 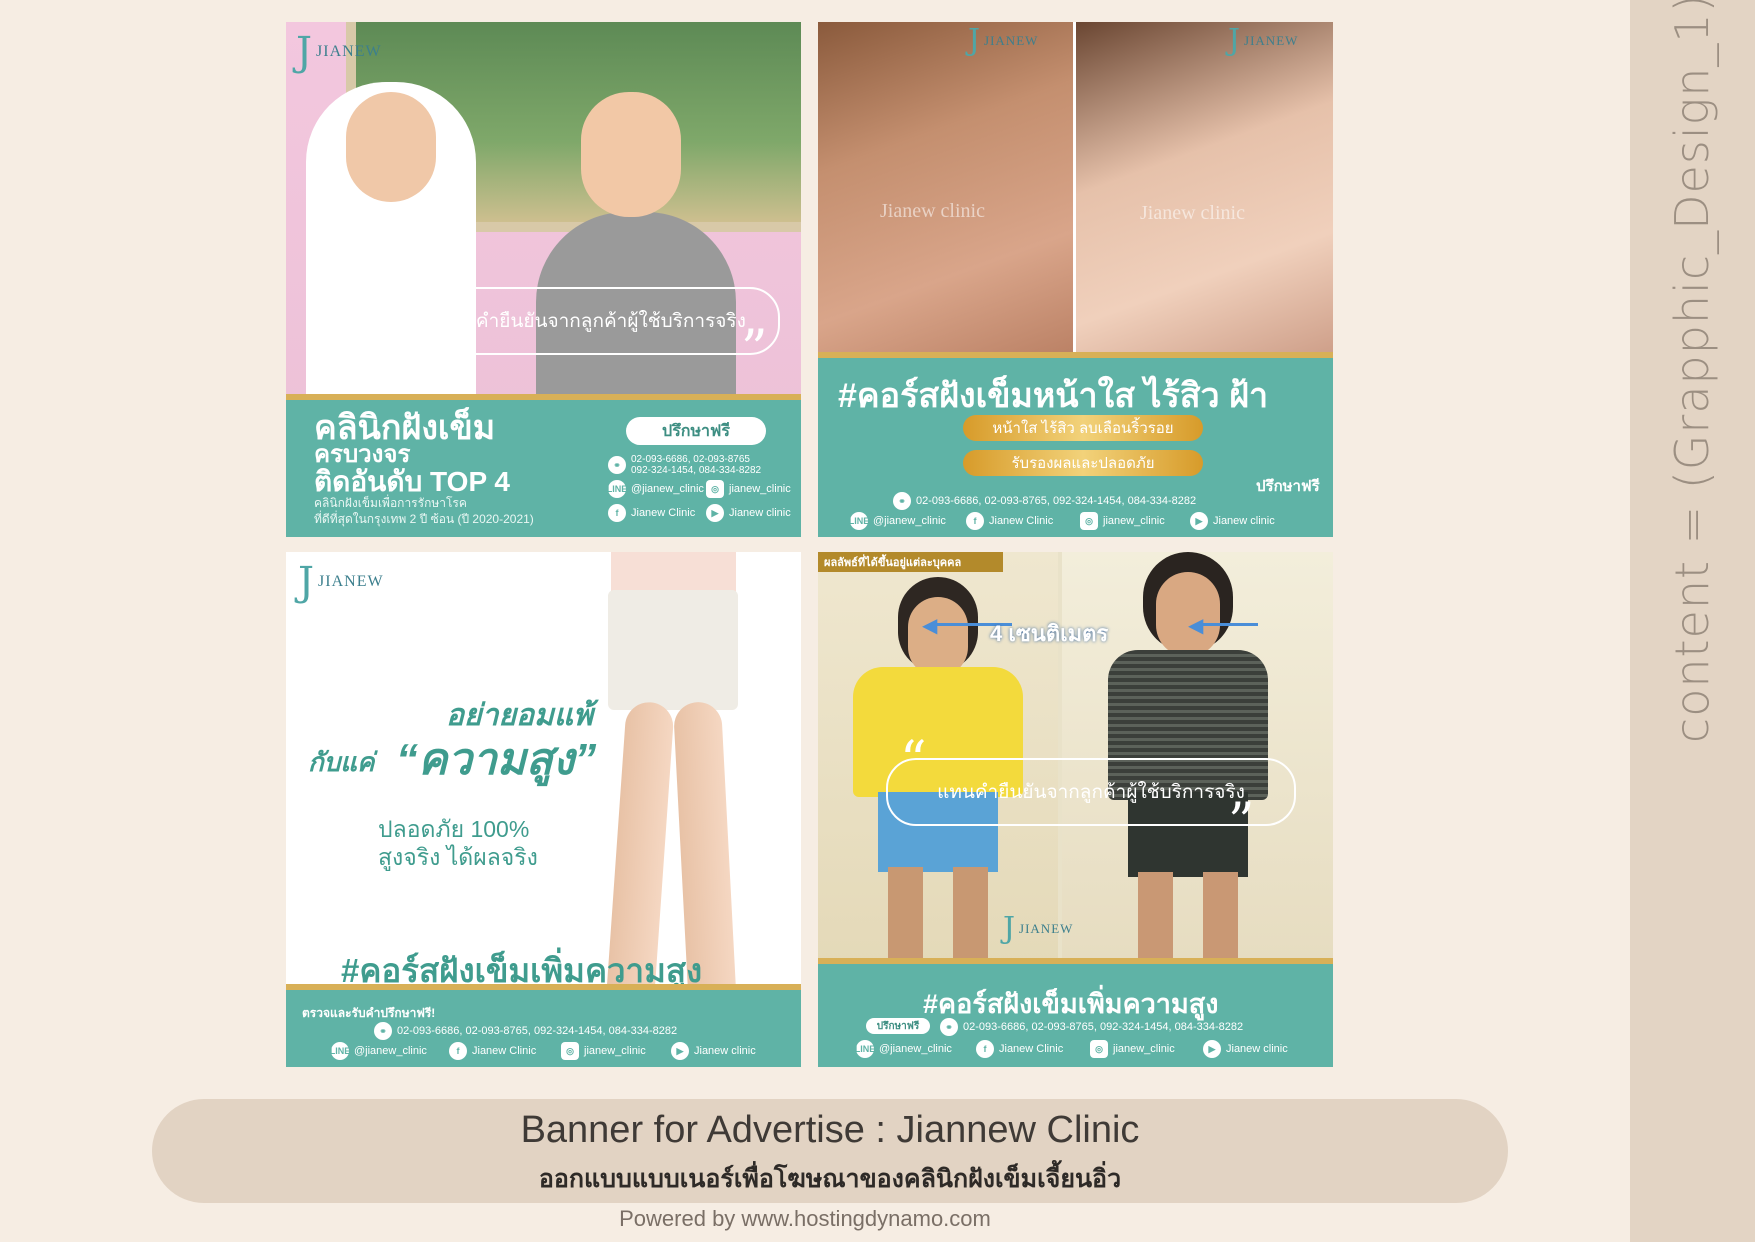 I want to click on photo-divider, so click(x=1074, y=192).